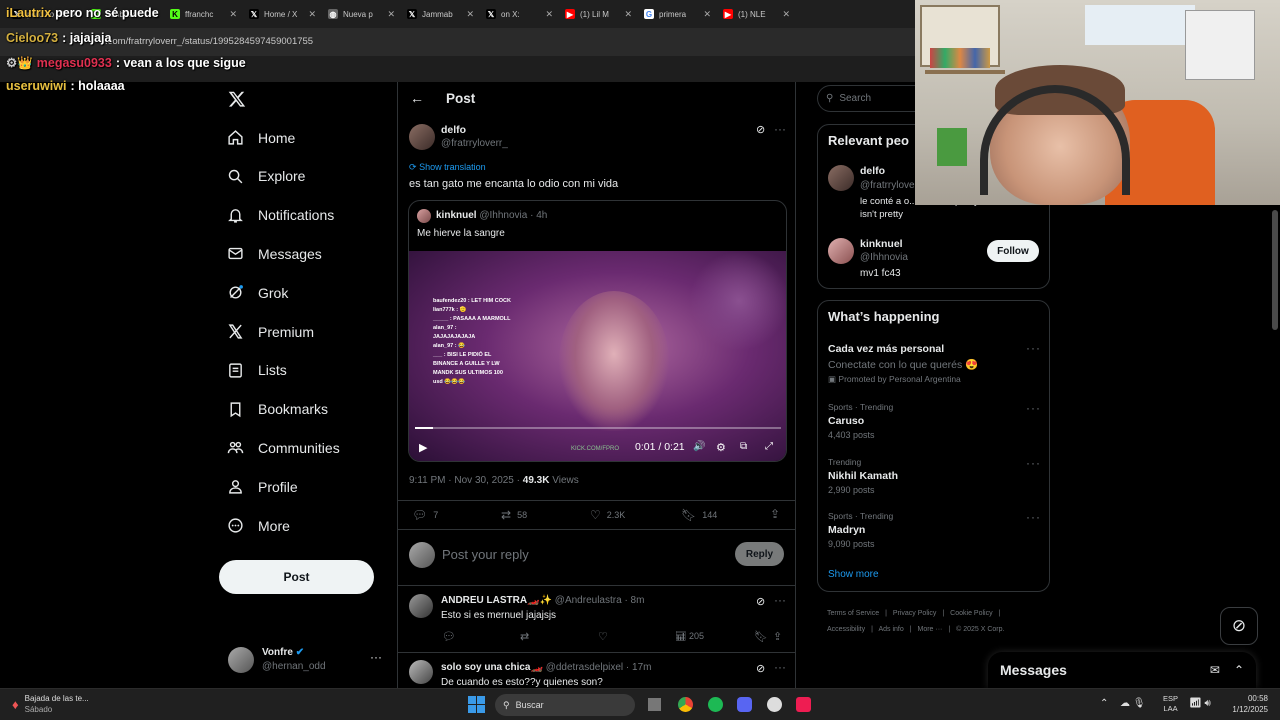  I want to click on messages-drawer: Messages ✉ ⌃, so click(1122, 670).